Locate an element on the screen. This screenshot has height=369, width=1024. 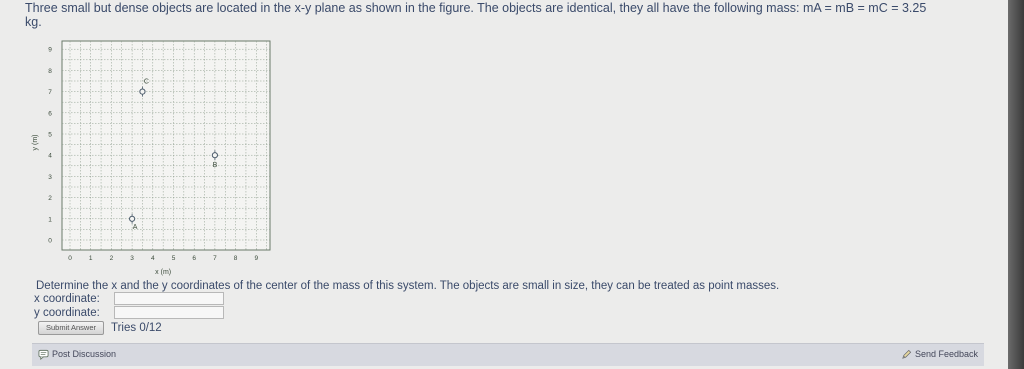
tries-counter: Tries 0/12 is located at coordinates (136, 328).